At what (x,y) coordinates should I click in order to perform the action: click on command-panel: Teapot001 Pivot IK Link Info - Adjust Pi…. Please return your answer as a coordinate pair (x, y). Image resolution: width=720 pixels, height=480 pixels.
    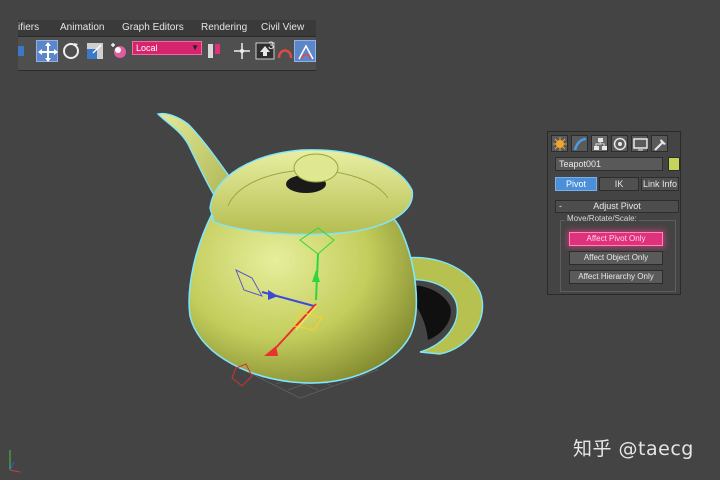
    Looking at the image, I should click on (614, 213).